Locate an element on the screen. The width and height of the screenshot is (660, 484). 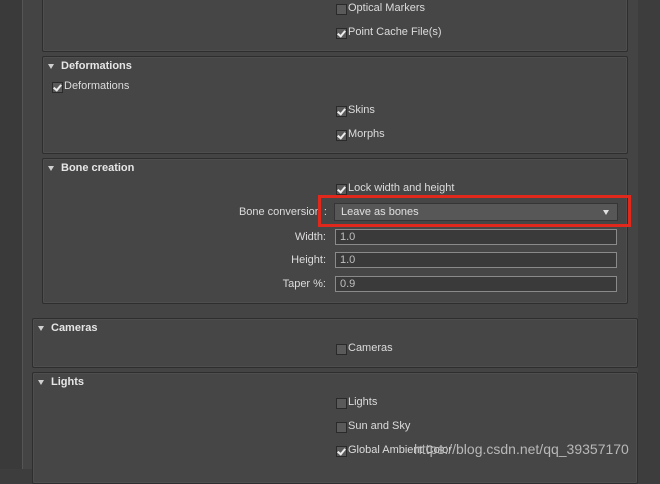
cameras-checkbox is located at coordinates (341, 349).